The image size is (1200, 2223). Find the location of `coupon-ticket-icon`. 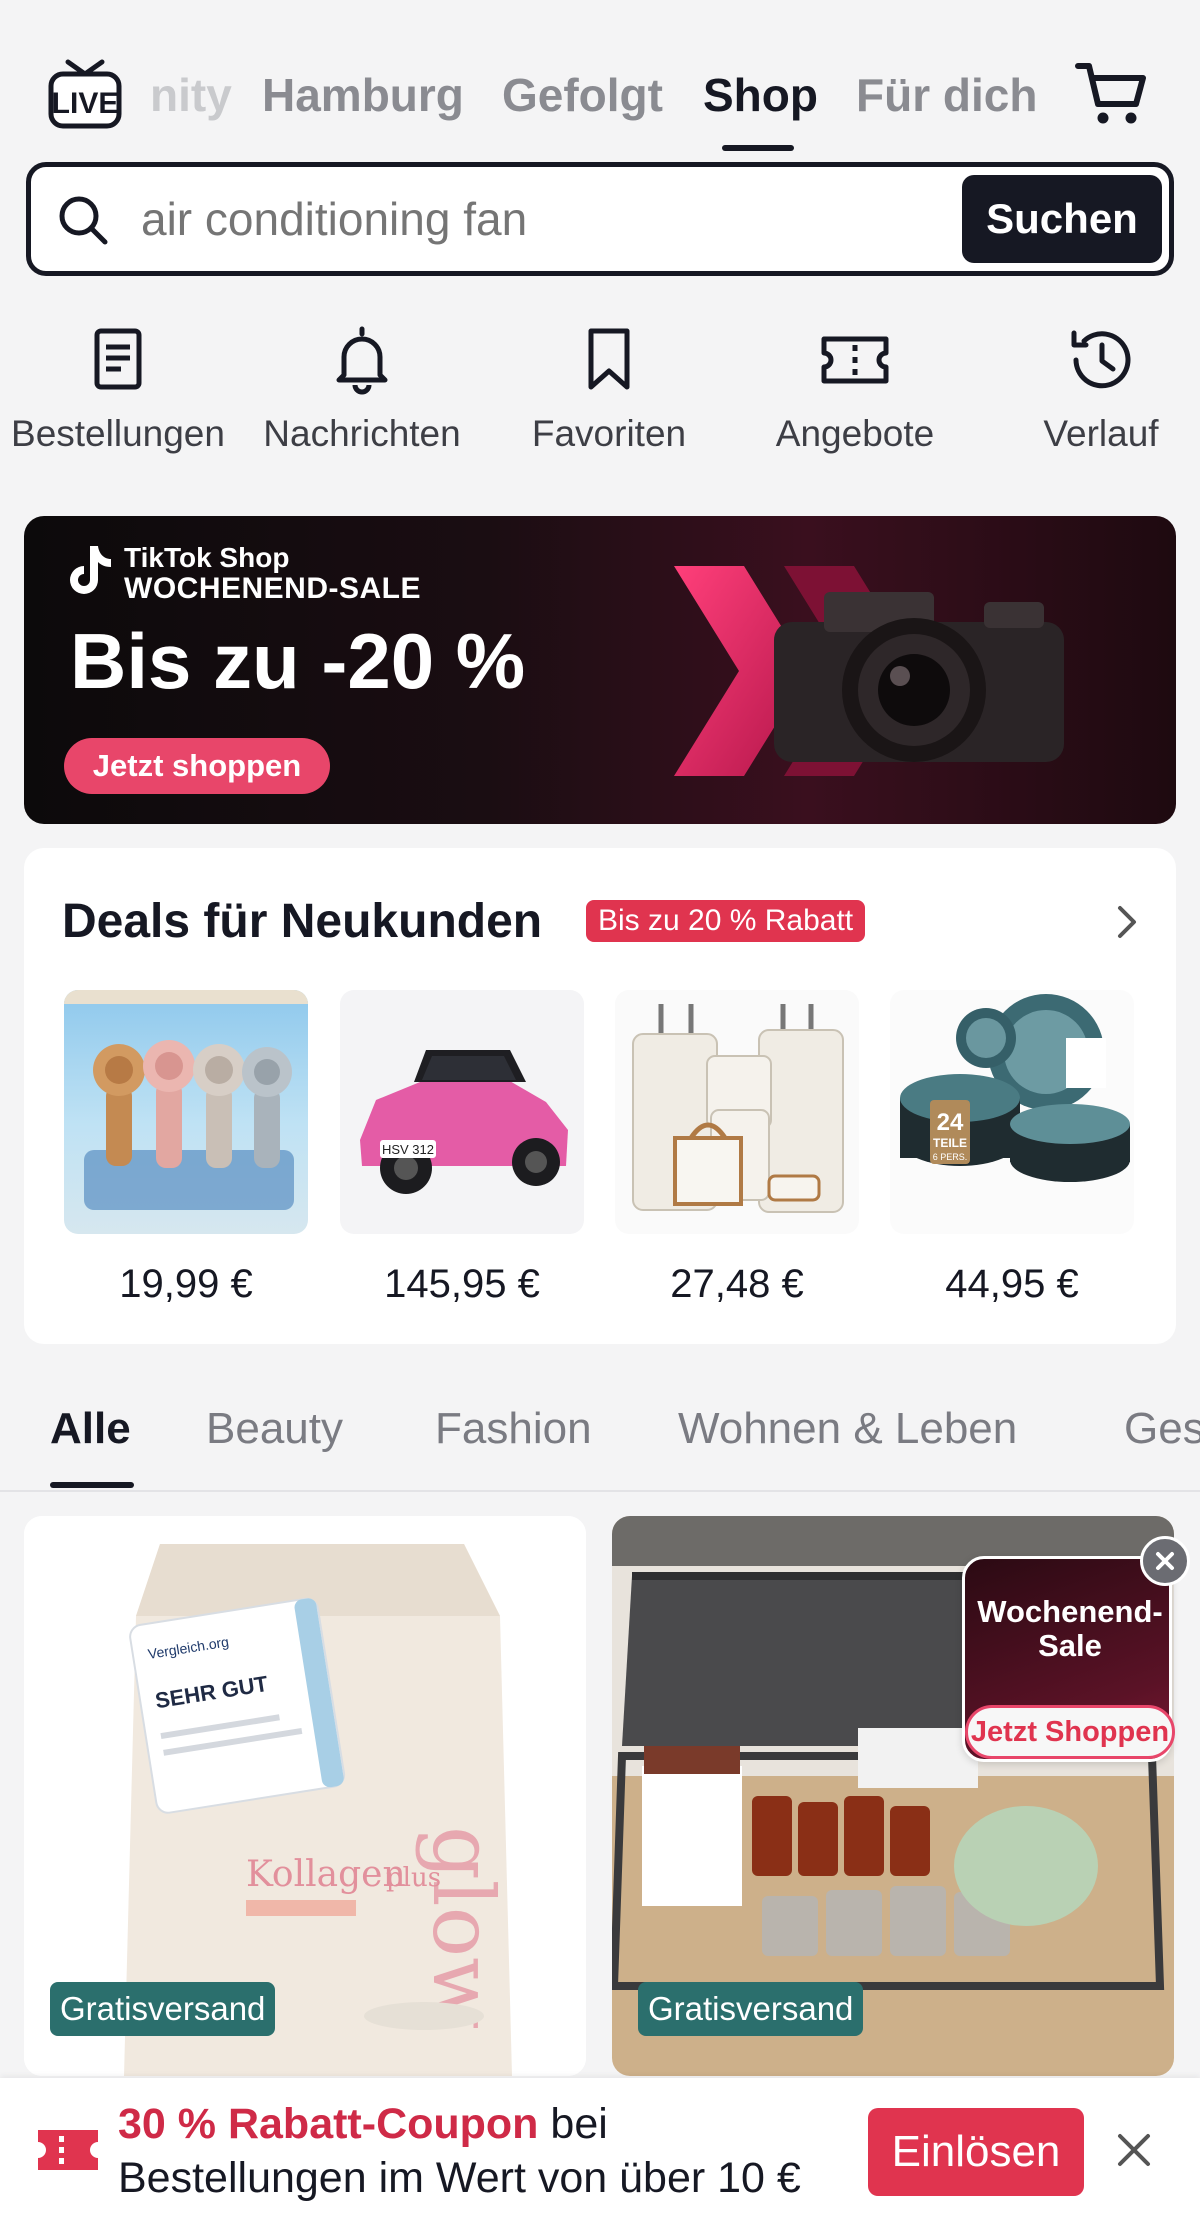

coupon-ticket-icon is located at coordinates (68, 2150).